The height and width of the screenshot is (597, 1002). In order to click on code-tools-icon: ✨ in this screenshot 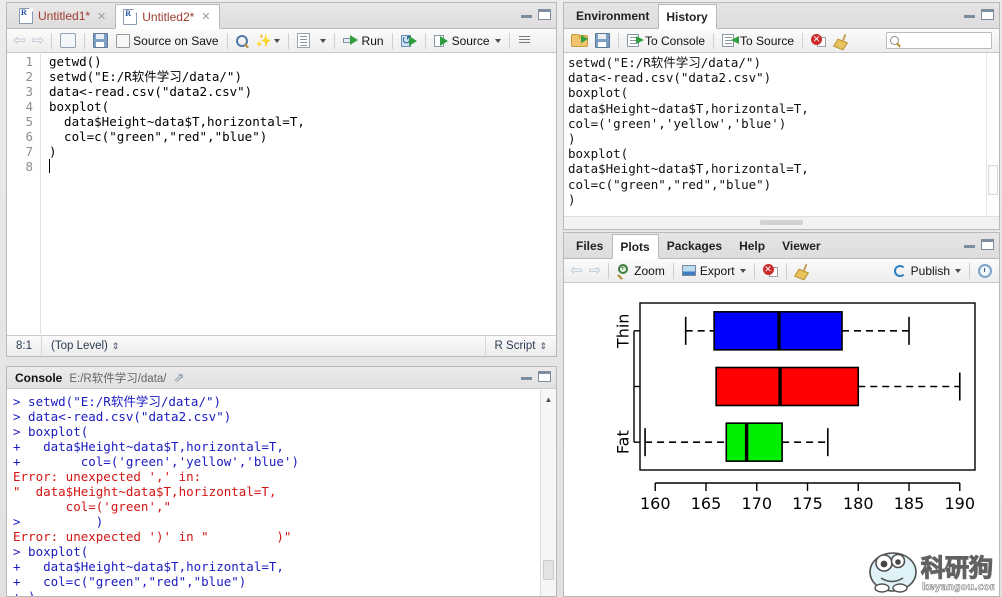, I will do `click(263, 40)`.